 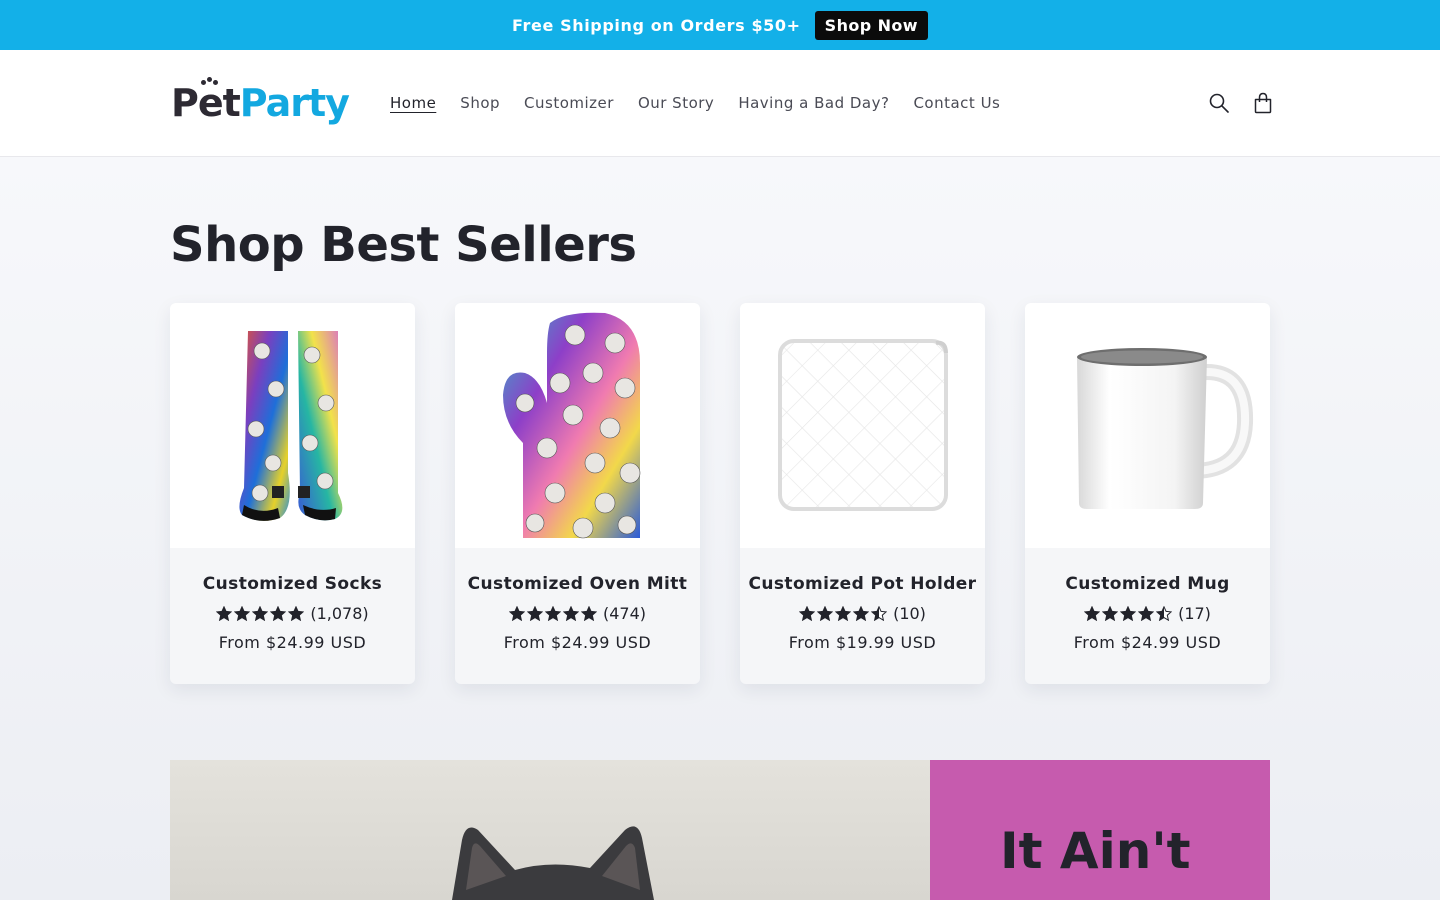 What do you see at coordinates (550, 830) in the screenshot?
I see `banner-cat-image` at bounding box center [550, 830].